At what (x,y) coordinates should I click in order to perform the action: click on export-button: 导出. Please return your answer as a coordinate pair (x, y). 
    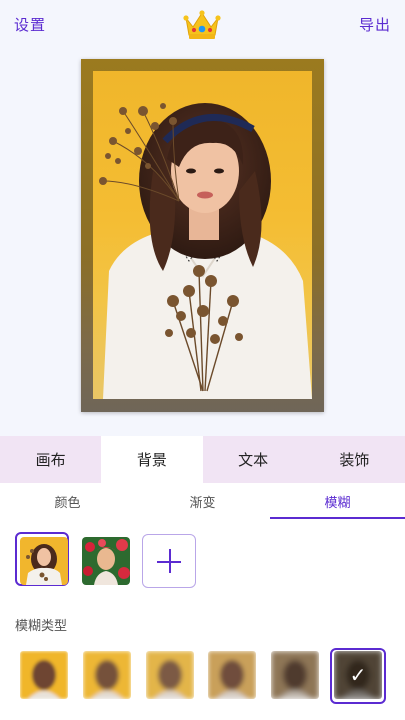
    Looking at the image, I should click on (375, 24).